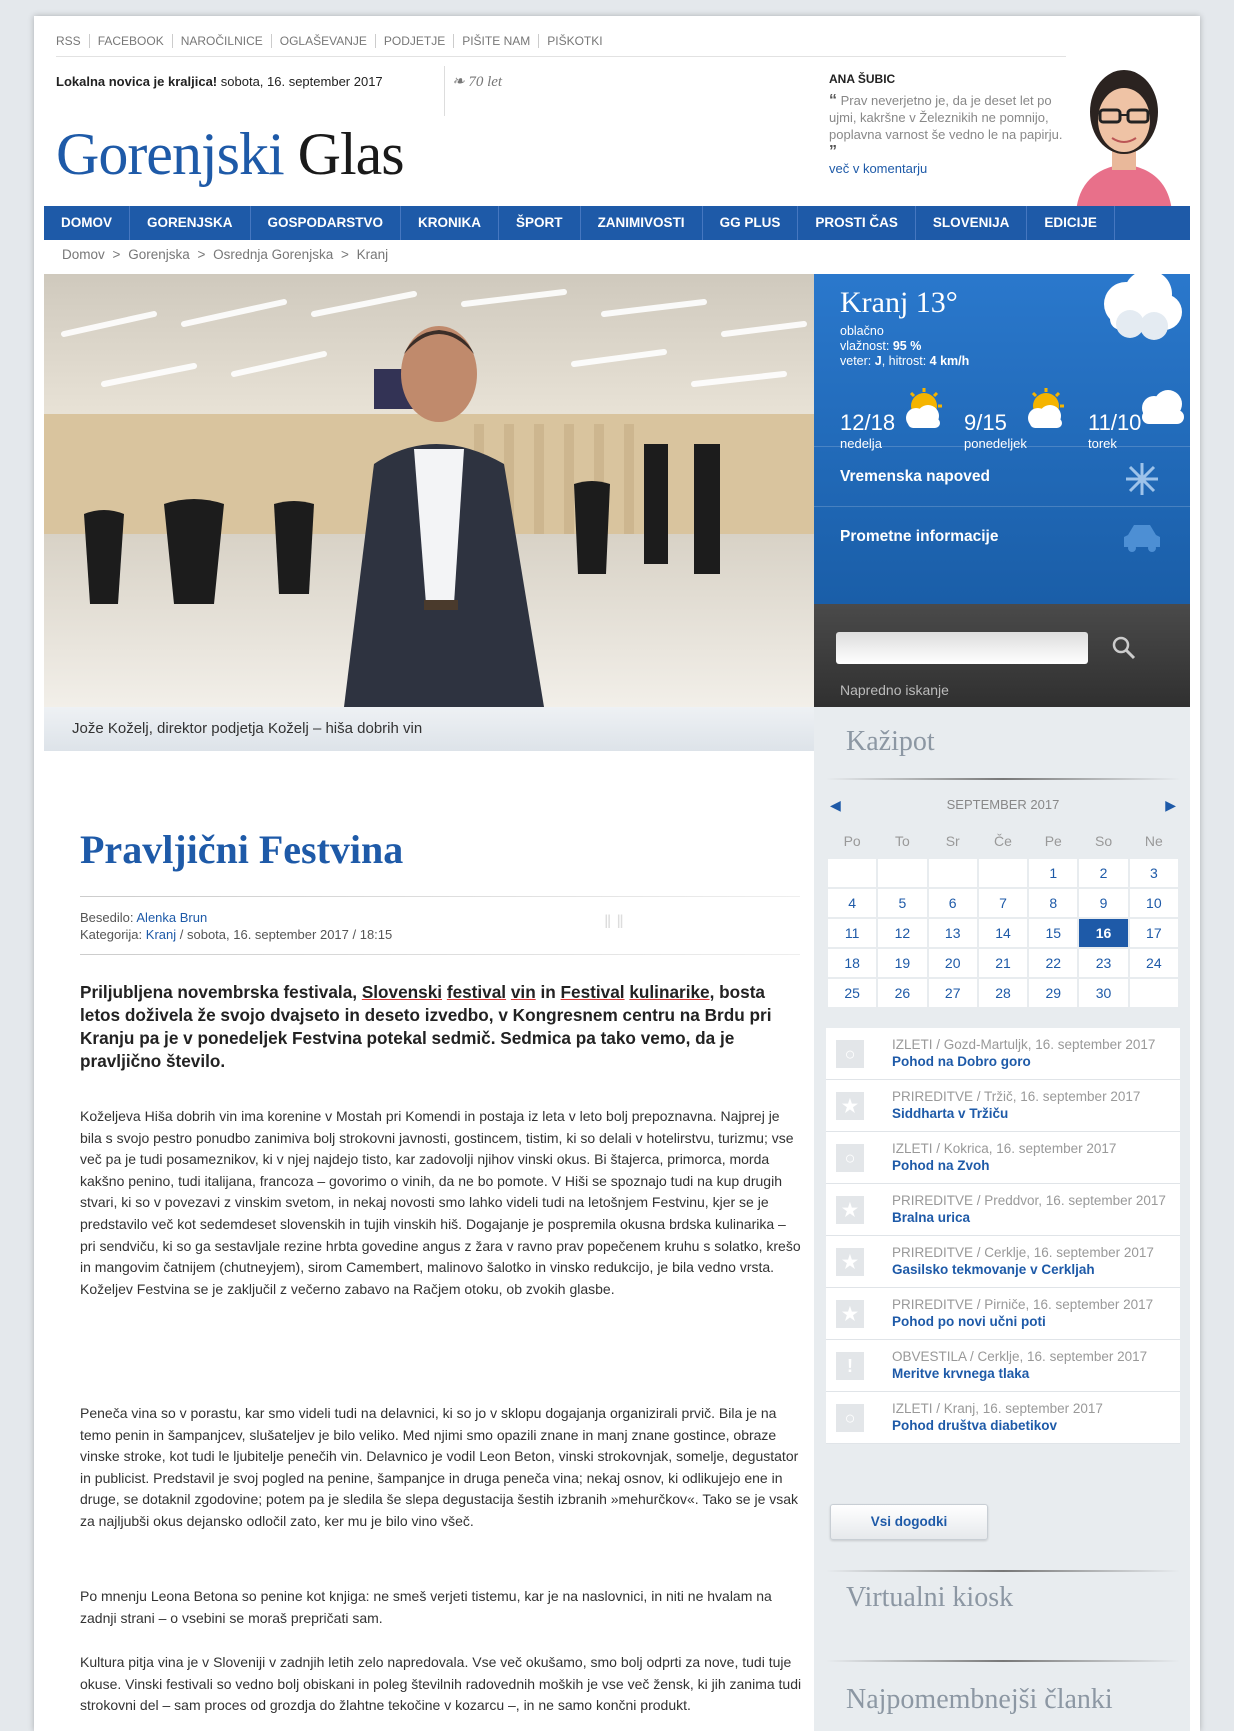  Describe the element at coordinates (1124, 648) in the screenshot. I see `search-icon` at that location.